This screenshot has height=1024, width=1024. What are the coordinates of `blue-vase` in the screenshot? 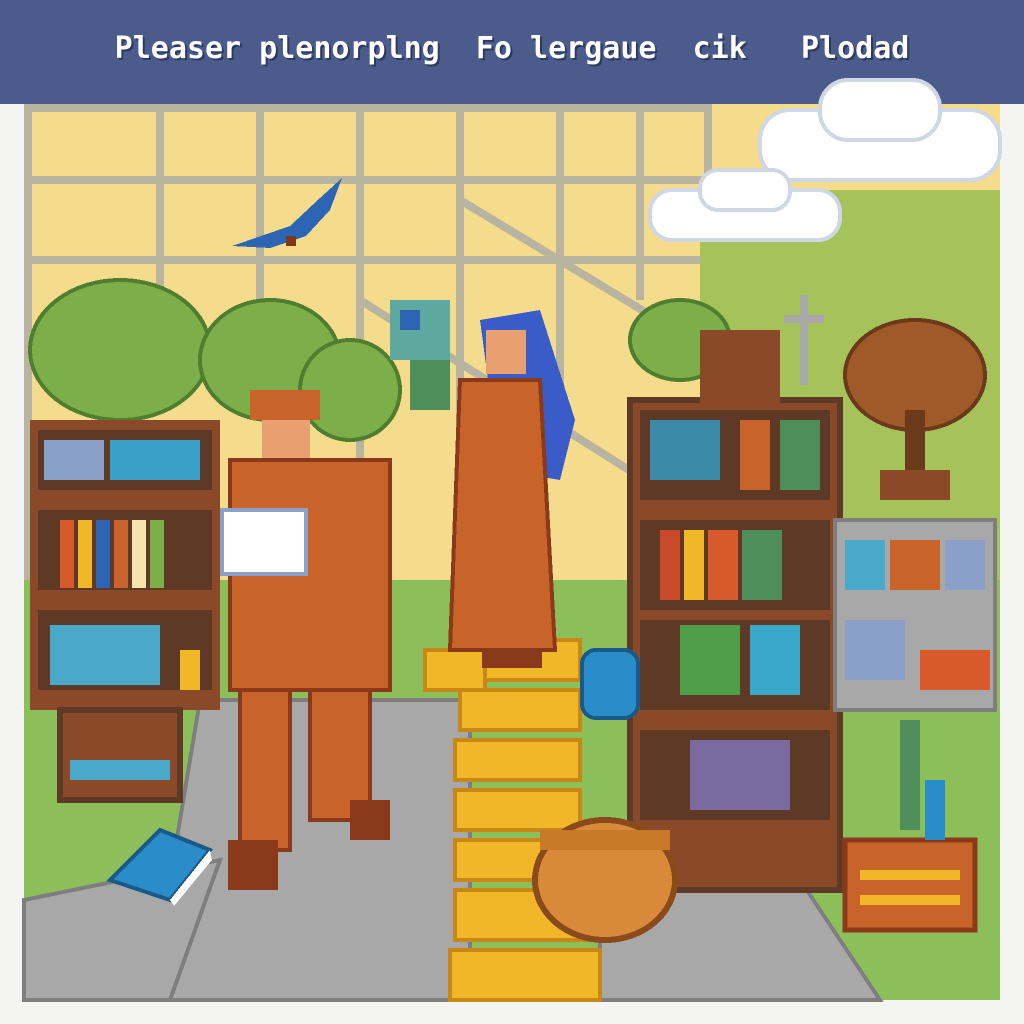 It's located at (610, 684).